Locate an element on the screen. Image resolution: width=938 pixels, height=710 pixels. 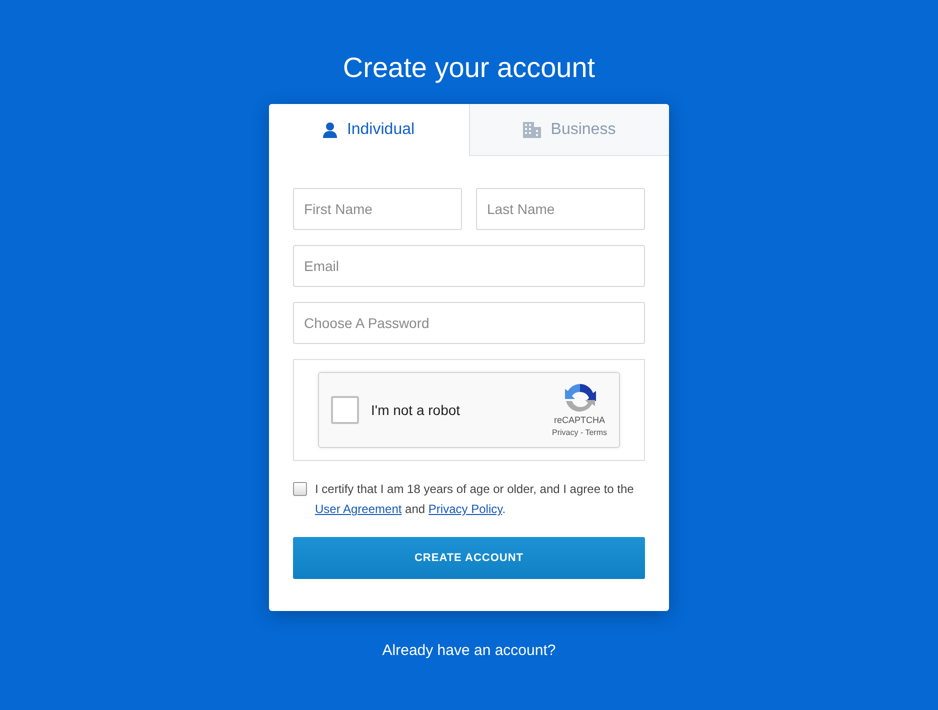
captcha-checkbox is located at coordinates (345, 410).